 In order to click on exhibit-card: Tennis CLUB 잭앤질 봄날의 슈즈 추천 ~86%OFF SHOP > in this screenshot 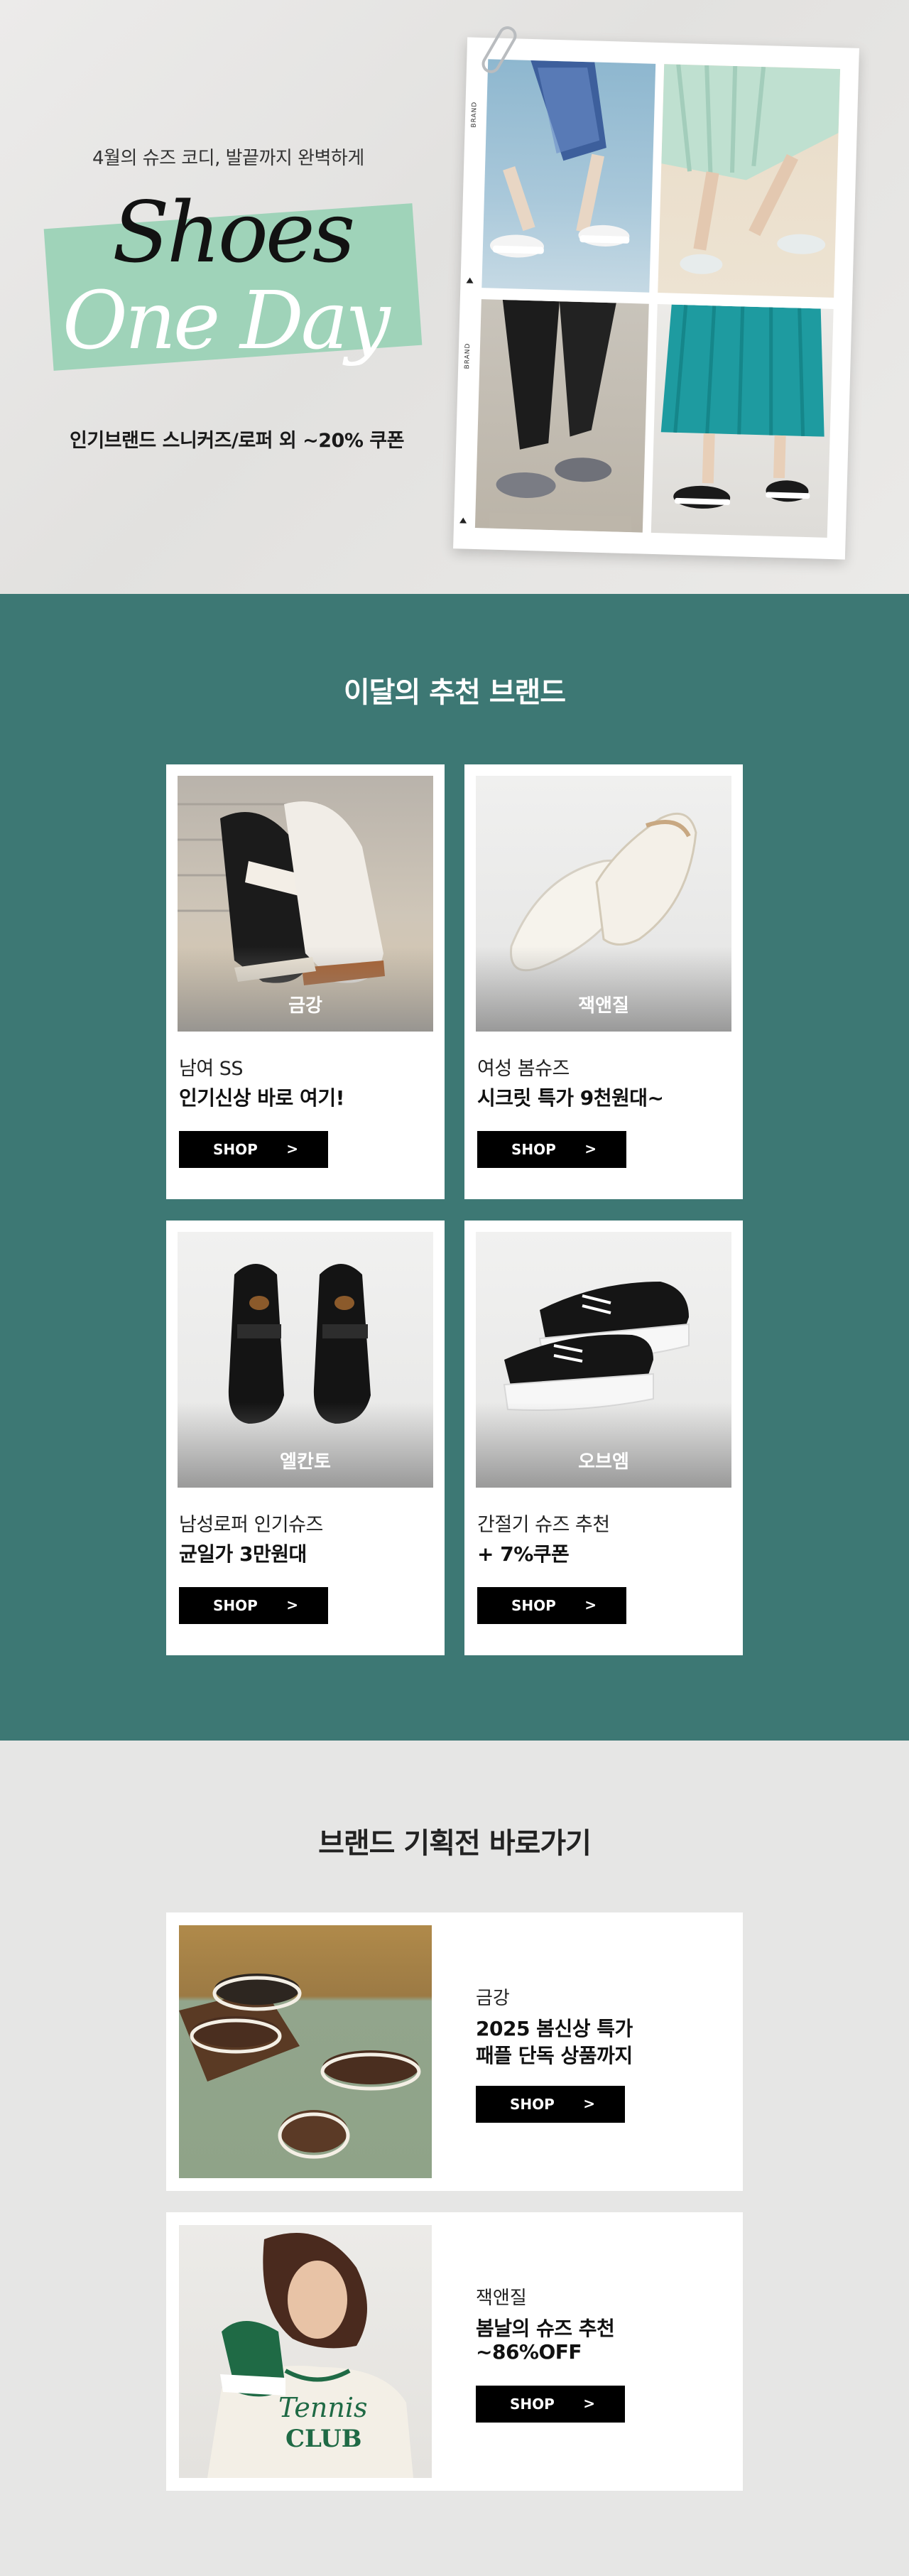, I will do `click(454, 2351)`.